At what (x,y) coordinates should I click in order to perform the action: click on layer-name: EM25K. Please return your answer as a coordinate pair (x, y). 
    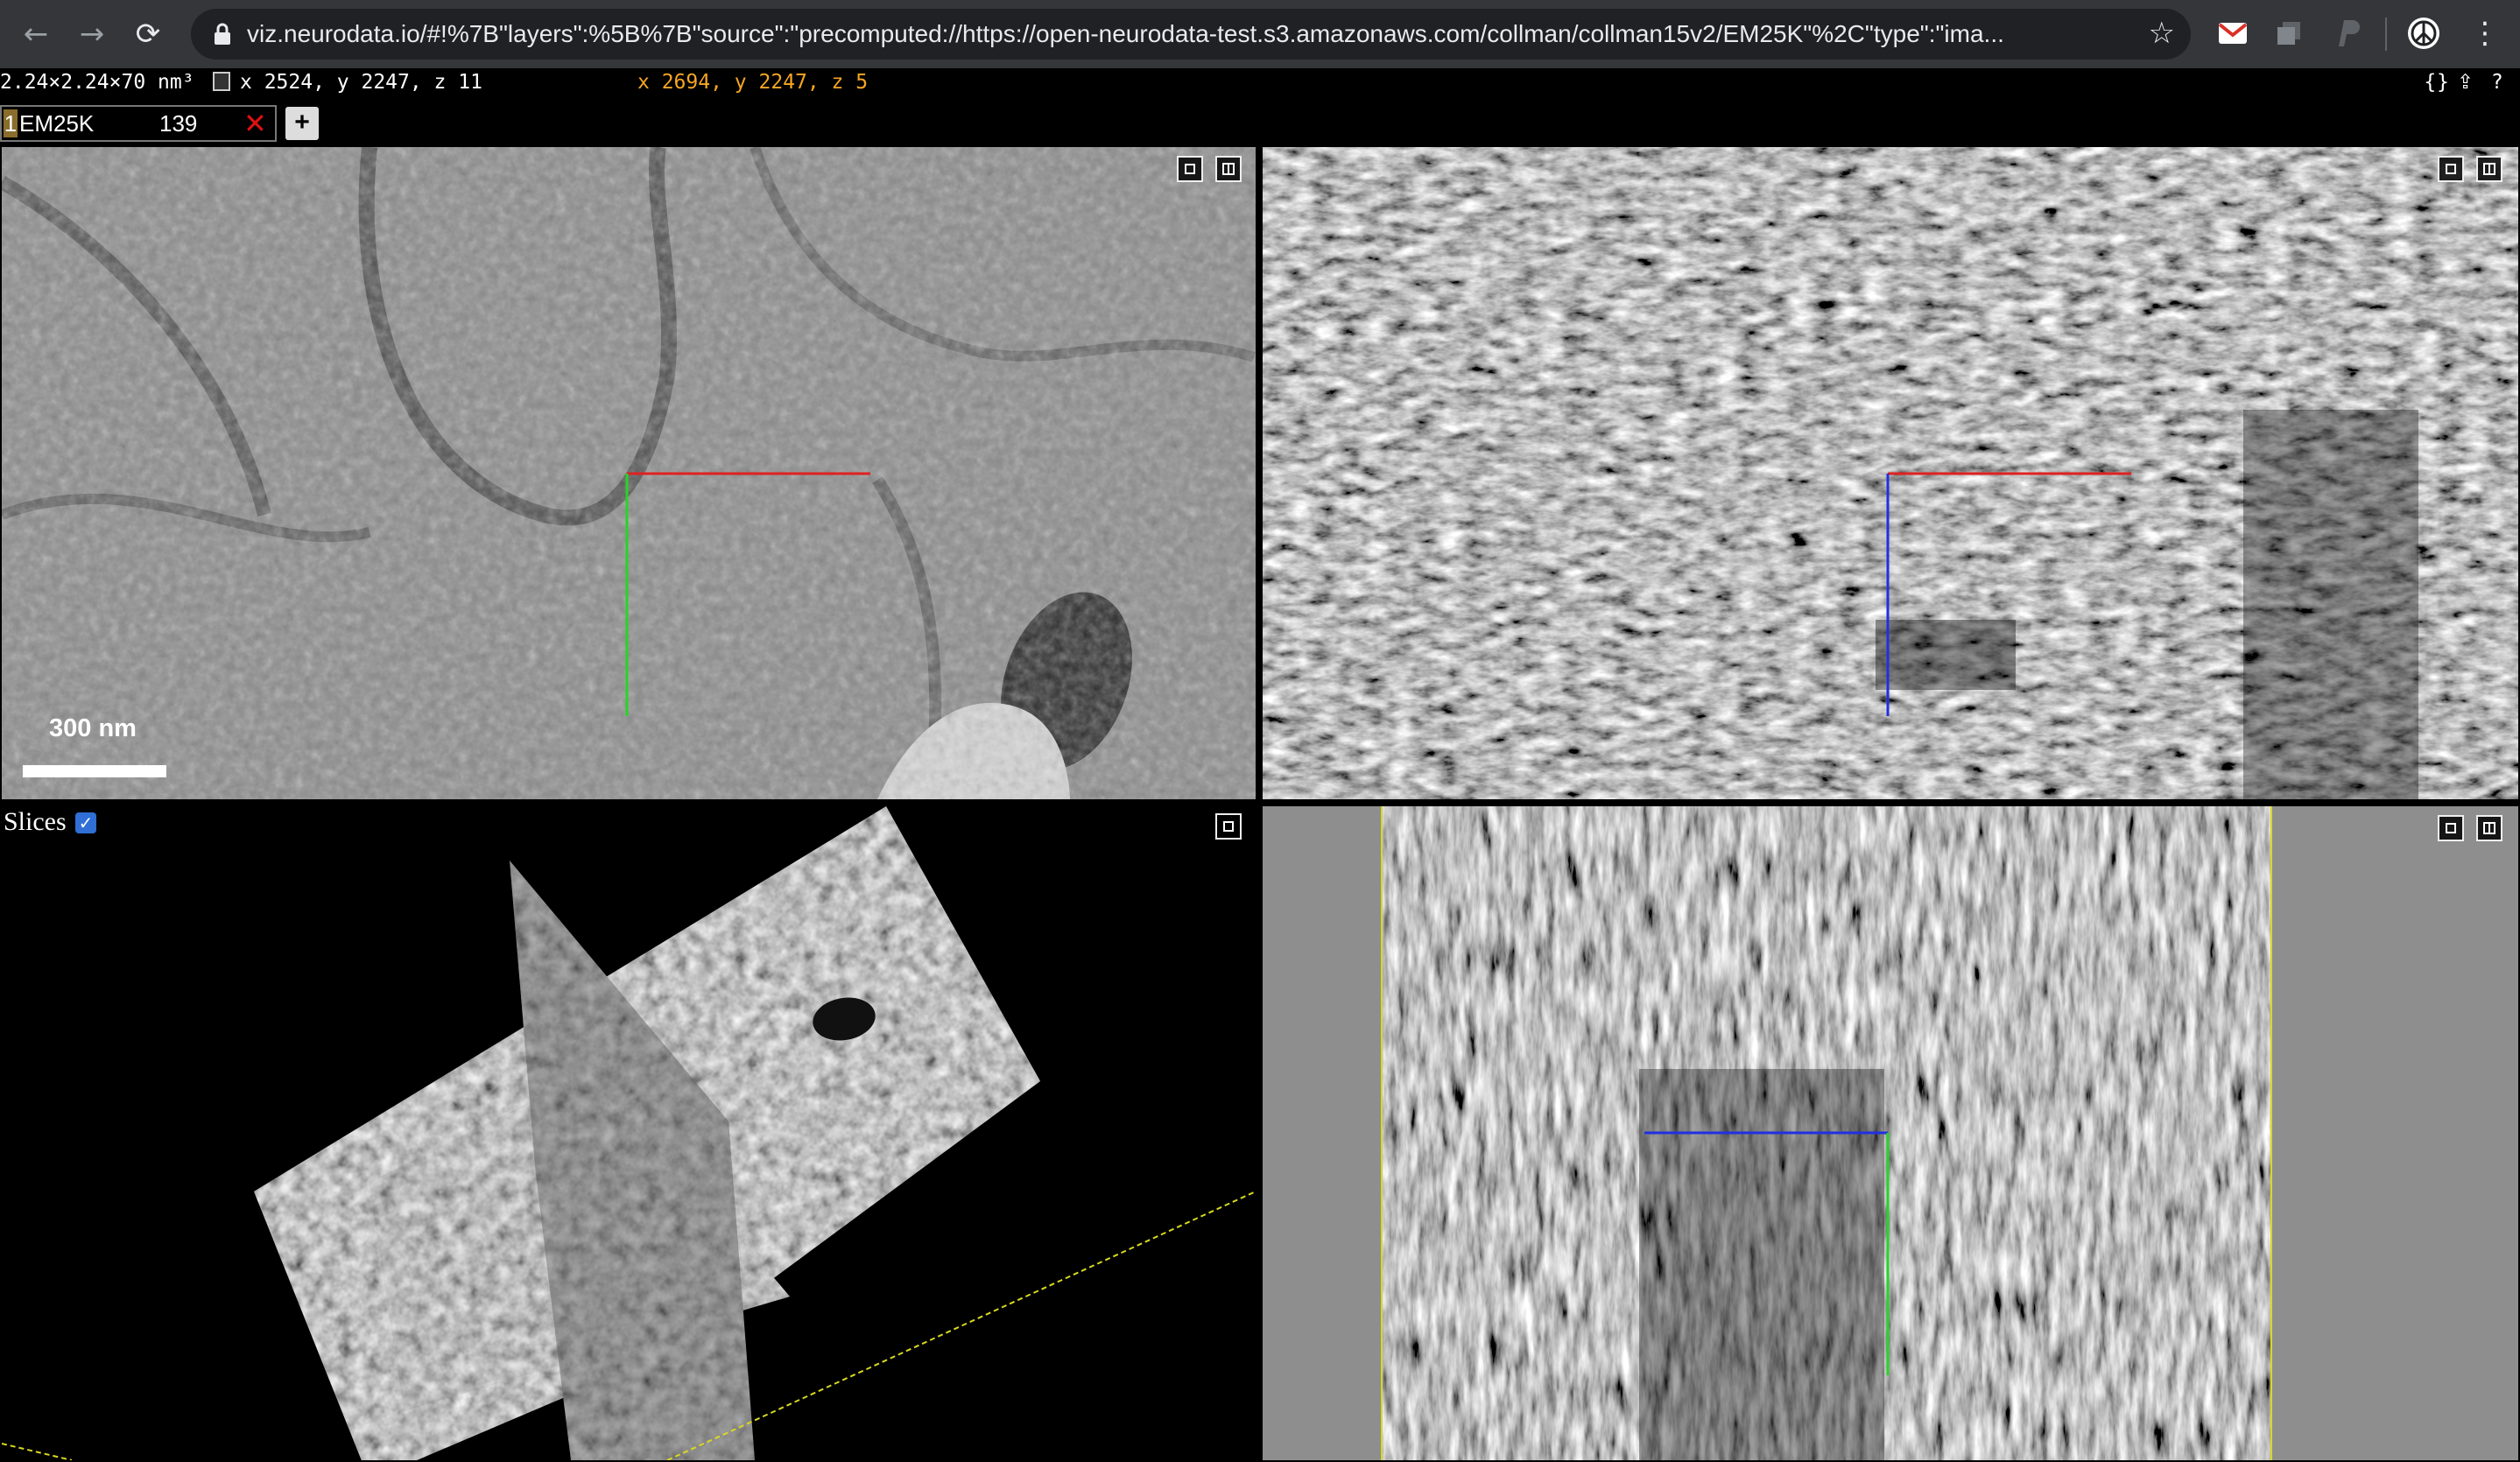
    Looking at the image, I should click on (56, 123).